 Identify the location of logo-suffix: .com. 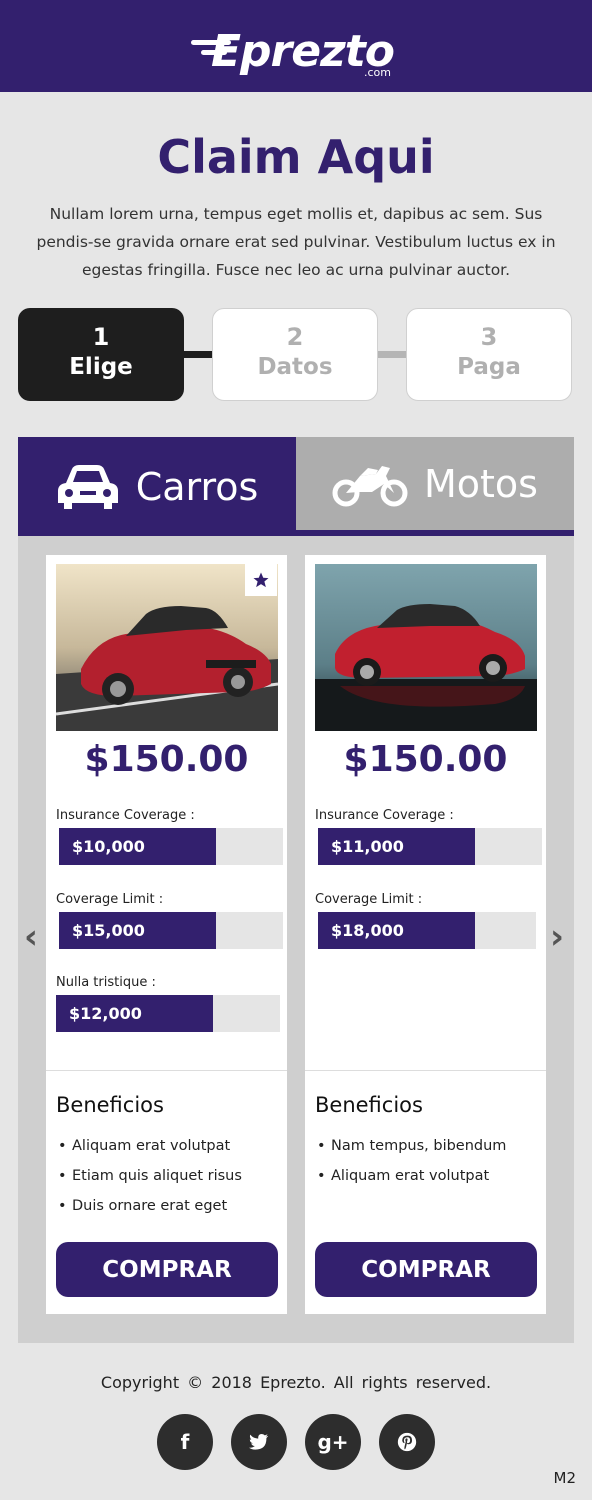
(377, 72).